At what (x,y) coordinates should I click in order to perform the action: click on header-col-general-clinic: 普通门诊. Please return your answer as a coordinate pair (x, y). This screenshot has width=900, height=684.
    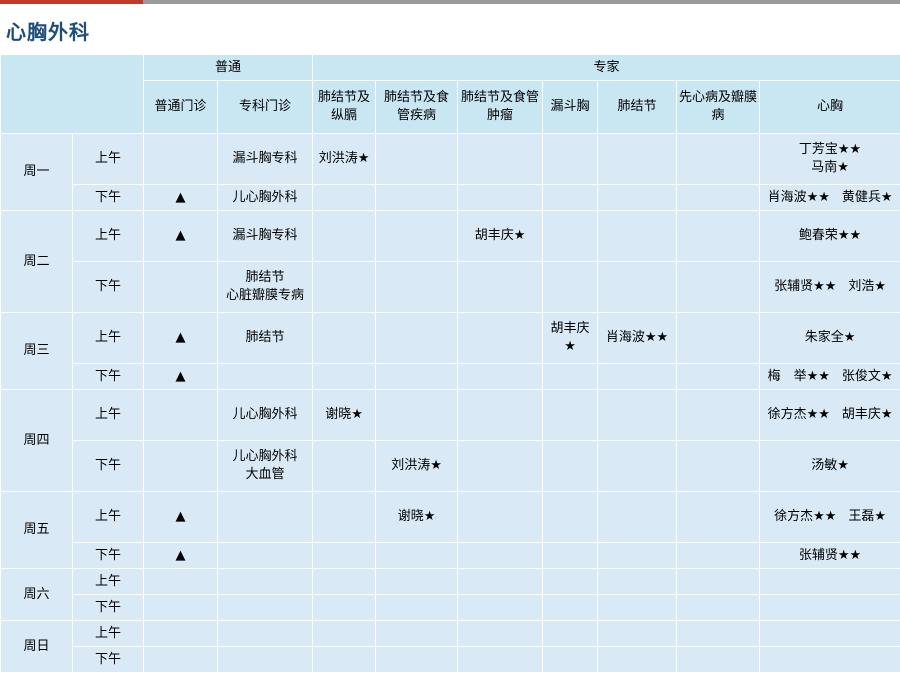
    Looking at the image, I should click on (180, 107).